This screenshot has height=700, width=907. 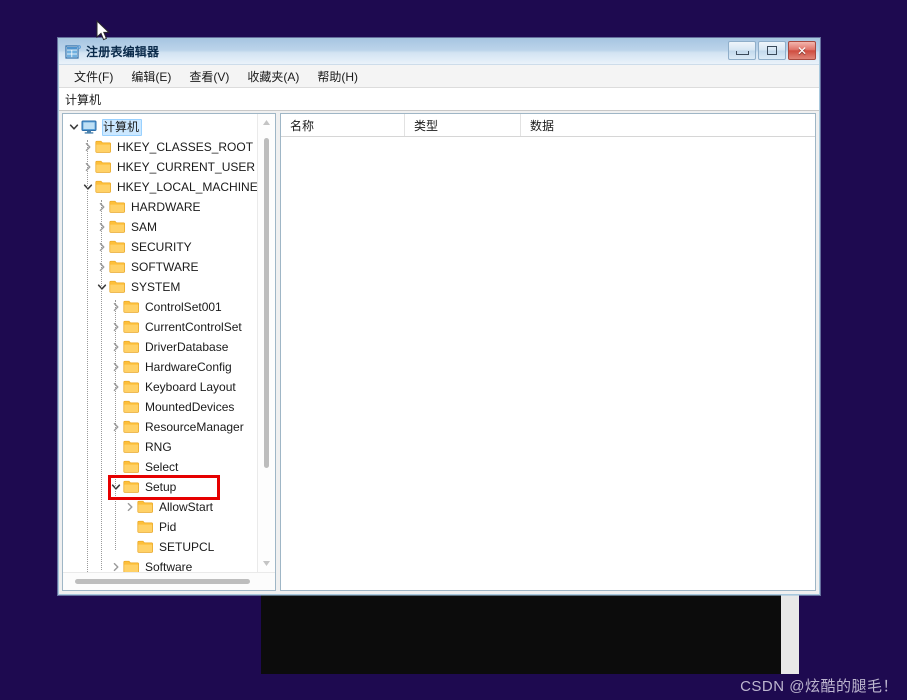 What do you see at coordinates (439, 99) in the screenshot?
I see `address-bar: 计算机` at bounding box center [439, 99].